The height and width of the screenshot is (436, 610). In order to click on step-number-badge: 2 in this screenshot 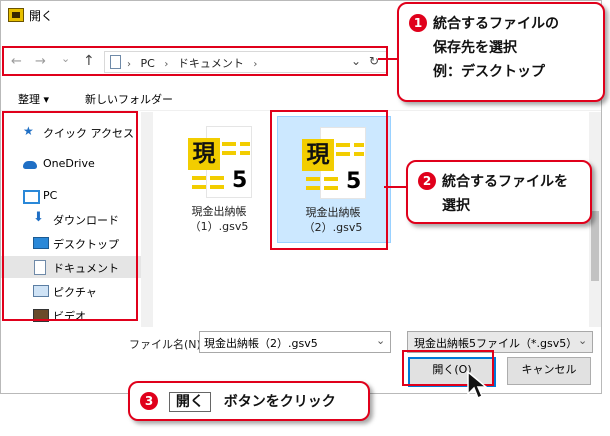, I will do `click(427, 181)`.